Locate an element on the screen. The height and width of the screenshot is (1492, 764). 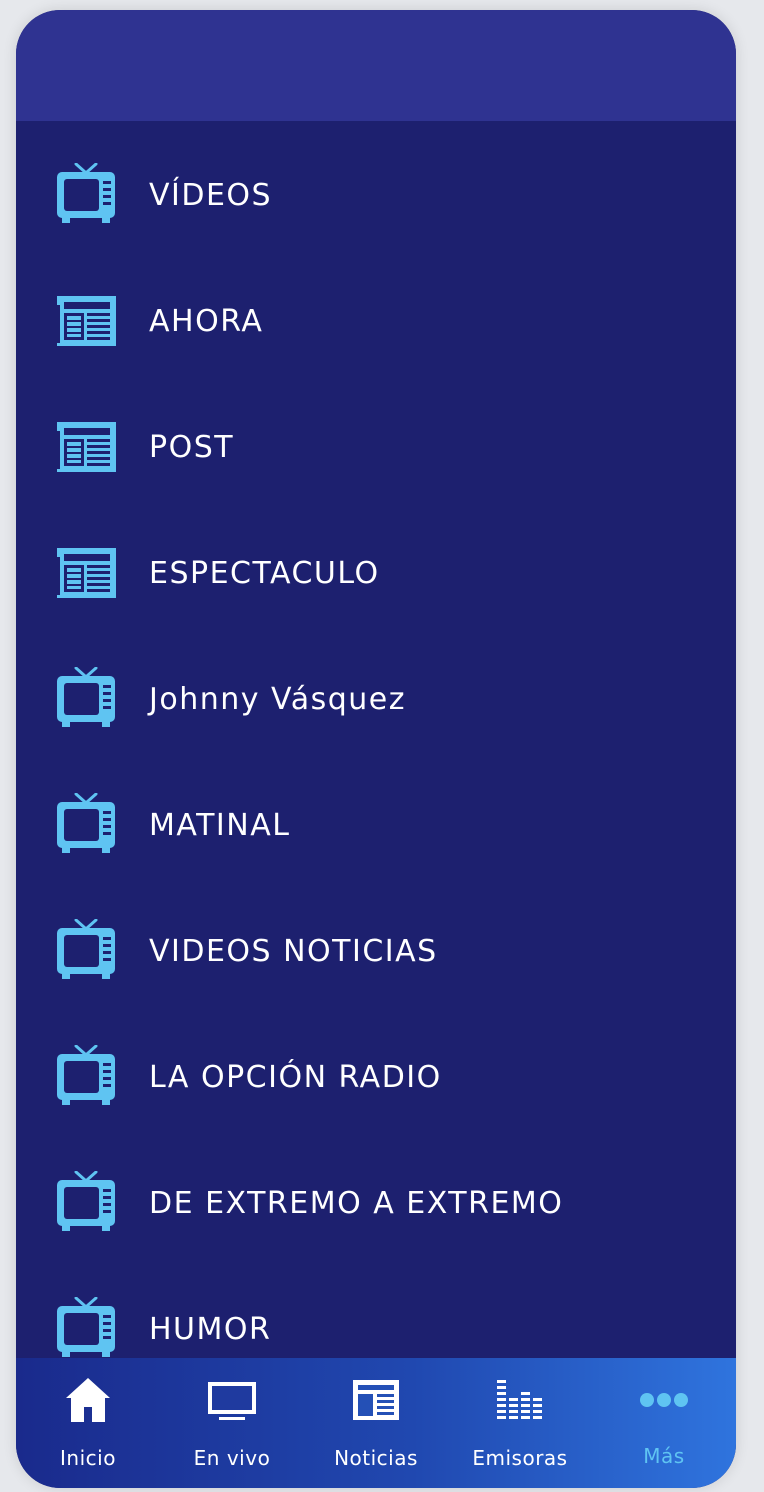
tab-label: Más is located at coordinates (664, 1456).